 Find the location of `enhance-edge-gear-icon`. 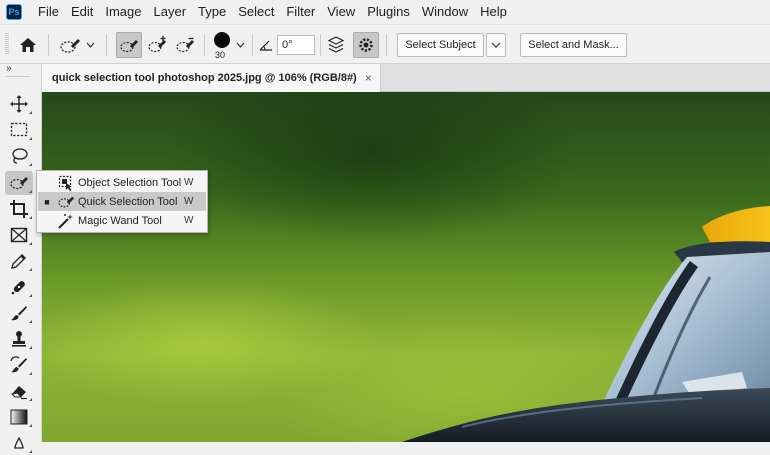

enhance-edge-gear-icon is located at coordinates (366, 45).